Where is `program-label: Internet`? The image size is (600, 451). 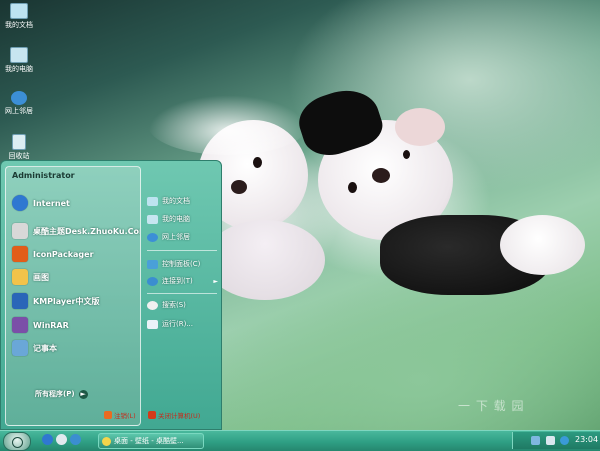 program-label: Internet is located at coordinates (51, 203).